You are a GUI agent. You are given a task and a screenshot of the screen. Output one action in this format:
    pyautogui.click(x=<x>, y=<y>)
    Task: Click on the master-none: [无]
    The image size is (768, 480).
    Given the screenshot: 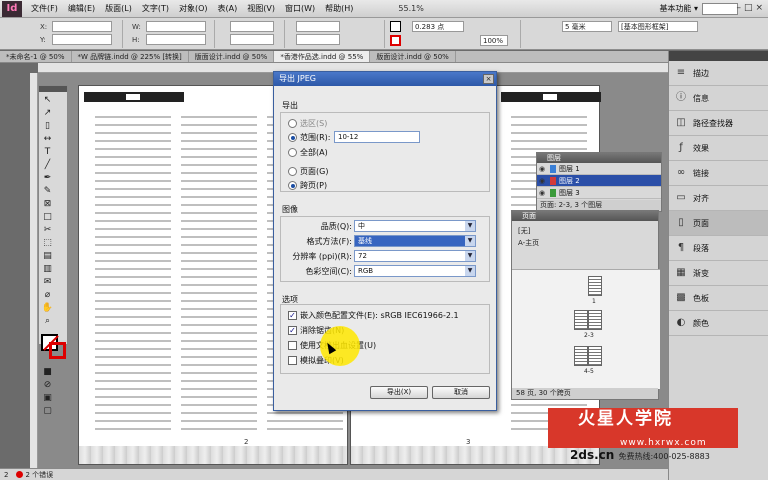 What is the action you would take?
    pyautogui.click(x=585, y=231)
    